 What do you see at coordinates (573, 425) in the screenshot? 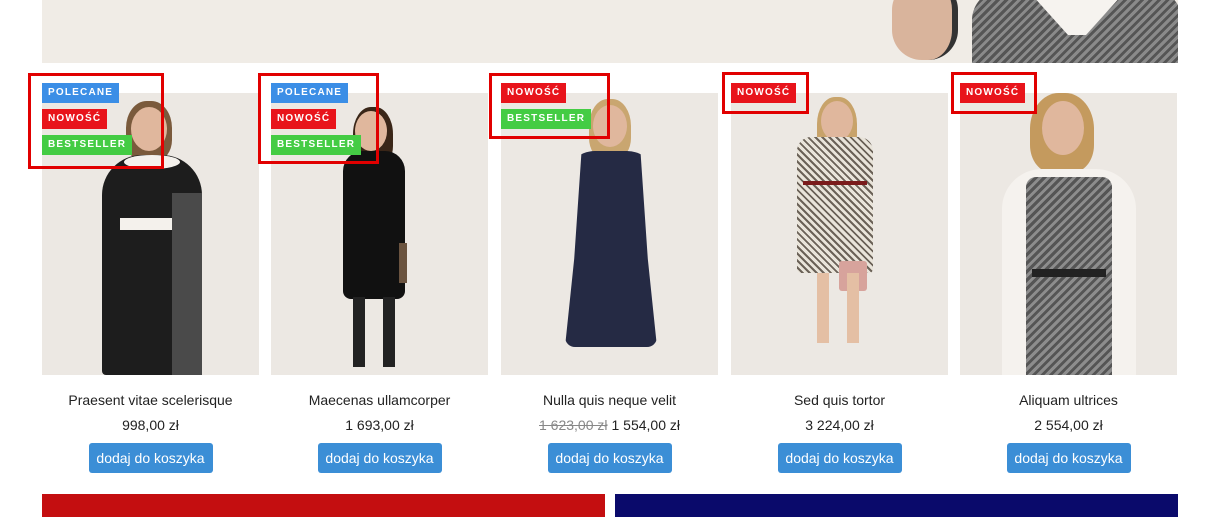
I see `old-price: 1 623,00 zł` at bounding box center [573, 425].